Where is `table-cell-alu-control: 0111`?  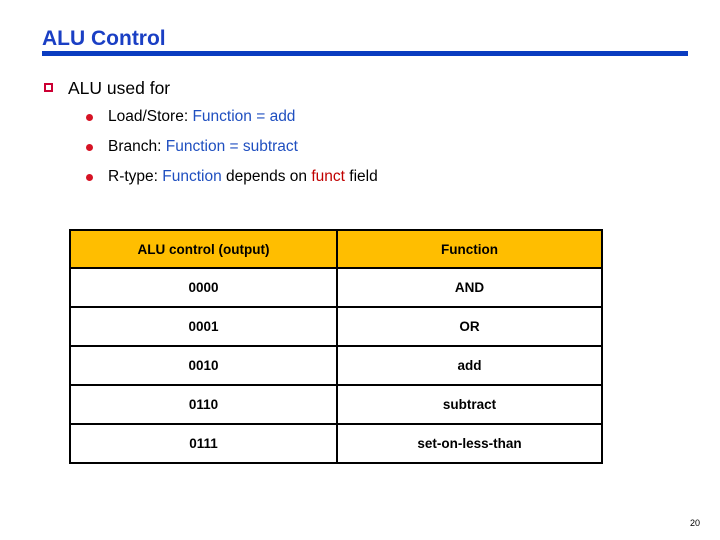
table-cell-alu-control: 0111 is located at coordinates (203, 443).